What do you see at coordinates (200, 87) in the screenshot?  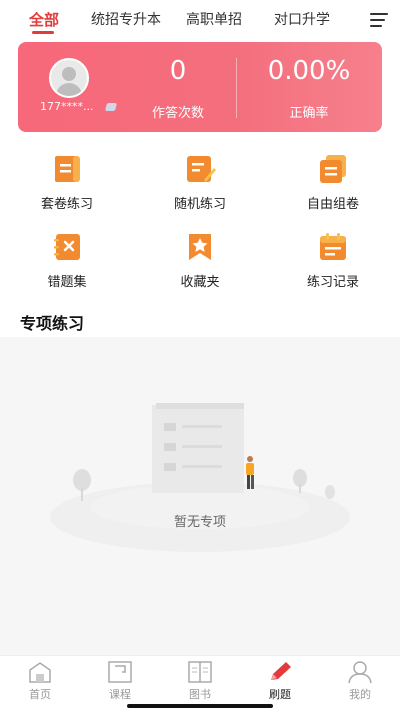 I see `stats-card: 177****... 0 作答次数 0.00% 正确率` at bounding box center [200, 87].